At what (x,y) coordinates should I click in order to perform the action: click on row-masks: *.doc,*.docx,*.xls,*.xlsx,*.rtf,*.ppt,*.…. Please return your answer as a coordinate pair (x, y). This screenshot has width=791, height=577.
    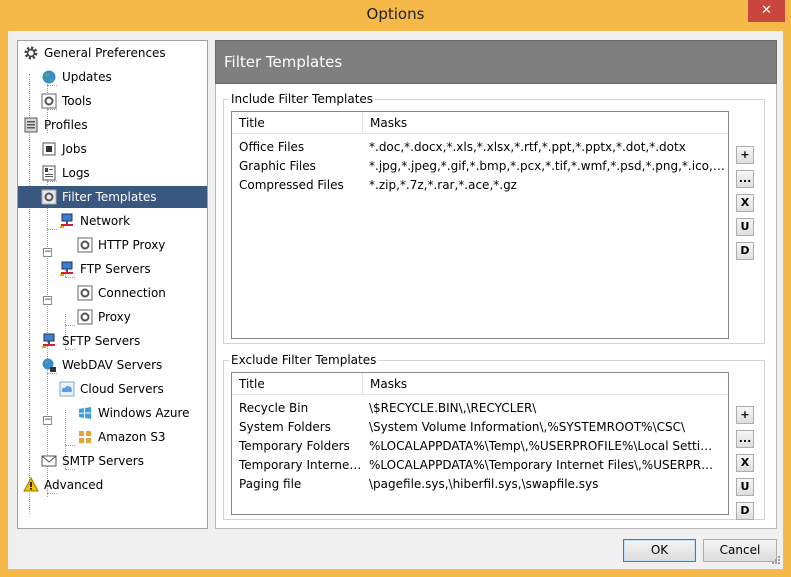
    Looking at the image, I should click on (527, 147).